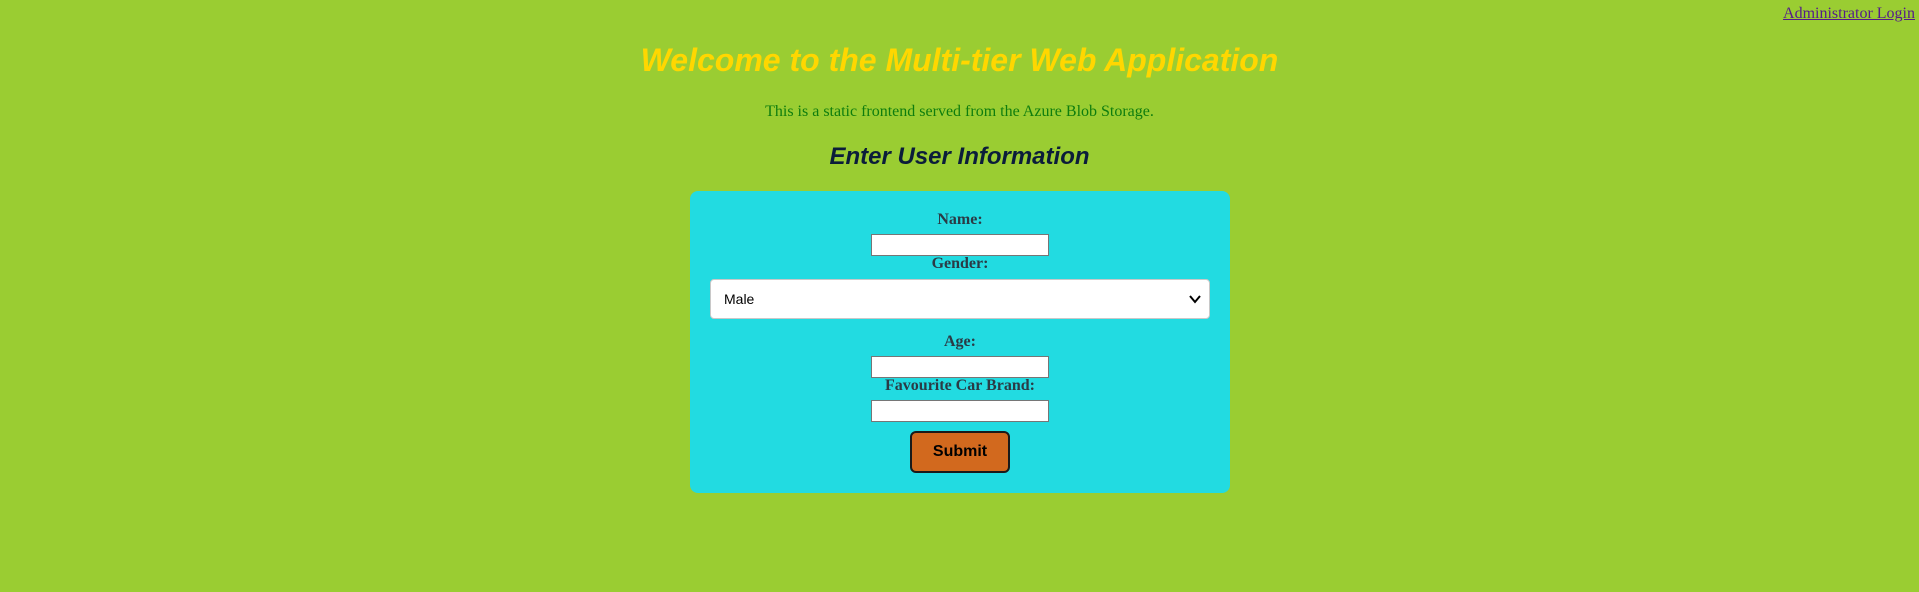  What do you see at coordinates (960, 299) in the screenshot?
I see `gender-select: Male` at bounding box center [960, 299].